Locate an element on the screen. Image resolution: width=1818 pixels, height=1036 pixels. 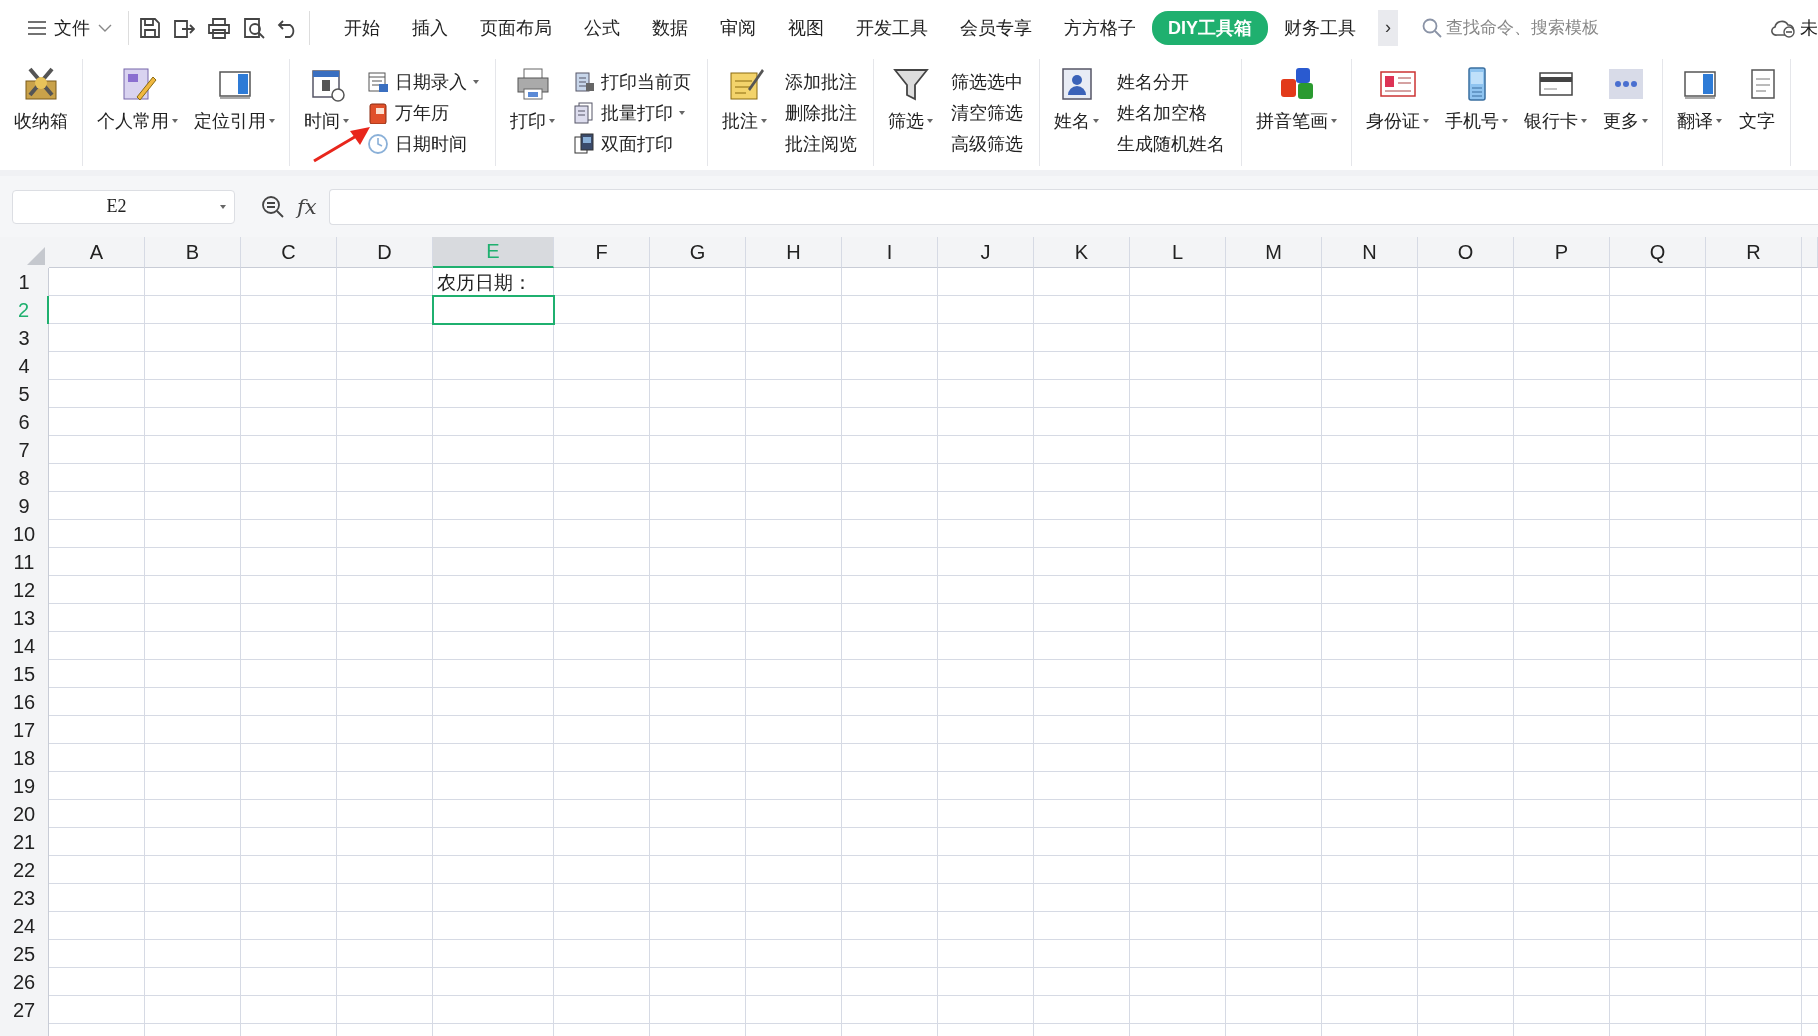
ribbon-tab: 方方格子 is located at coordinates (1100, 27).